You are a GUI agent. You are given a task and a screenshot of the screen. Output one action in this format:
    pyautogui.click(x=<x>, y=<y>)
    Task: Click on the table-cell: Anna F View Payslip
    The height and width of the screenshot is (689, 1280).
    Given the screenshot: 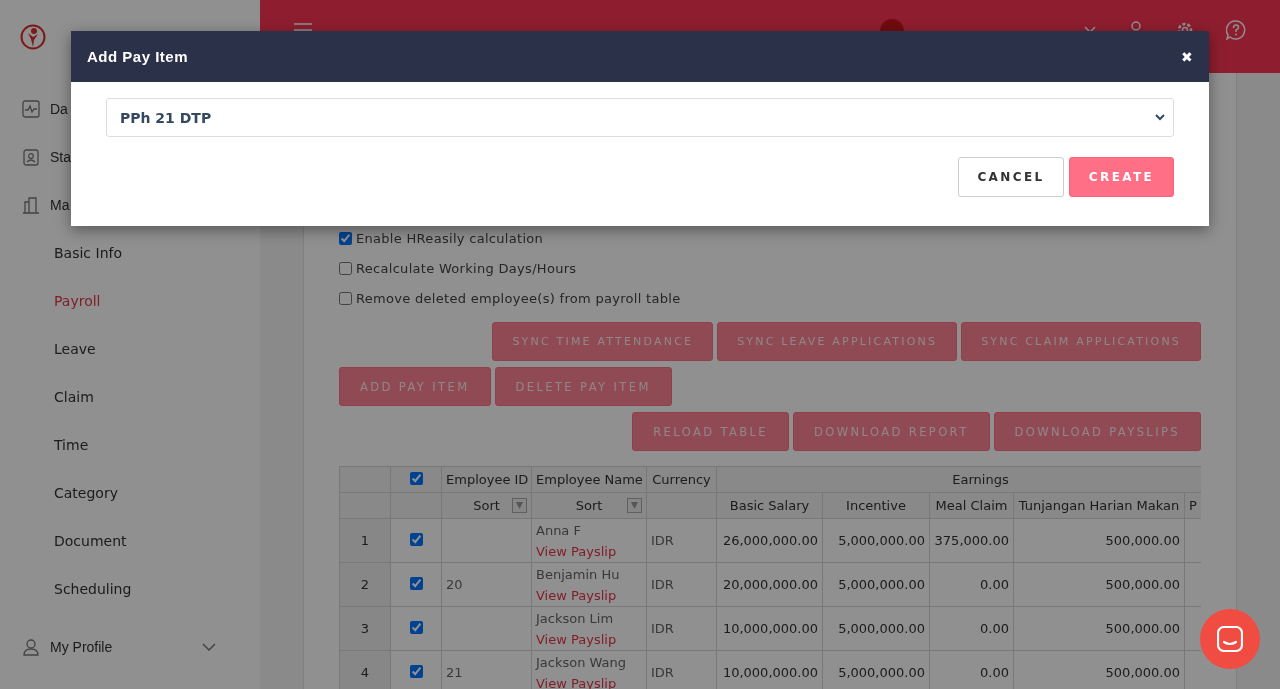 What is the action you would take?
    pyautogui.click(x=589, y=540)
    